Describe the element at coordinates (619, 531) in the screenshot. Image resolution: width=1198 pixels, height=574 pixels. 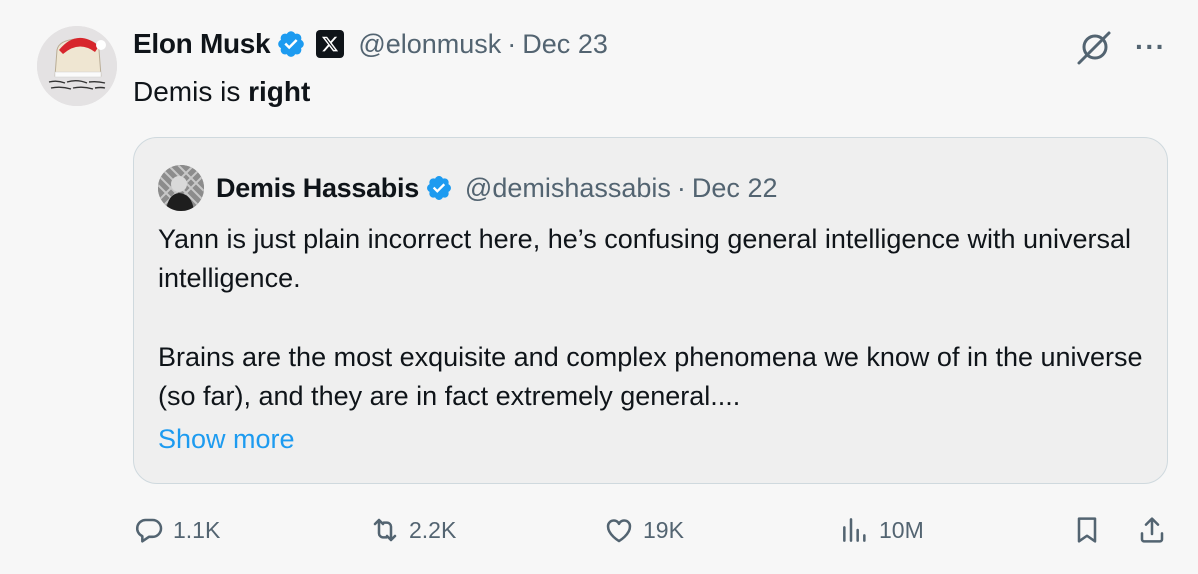
I see `like-icon` at that location.